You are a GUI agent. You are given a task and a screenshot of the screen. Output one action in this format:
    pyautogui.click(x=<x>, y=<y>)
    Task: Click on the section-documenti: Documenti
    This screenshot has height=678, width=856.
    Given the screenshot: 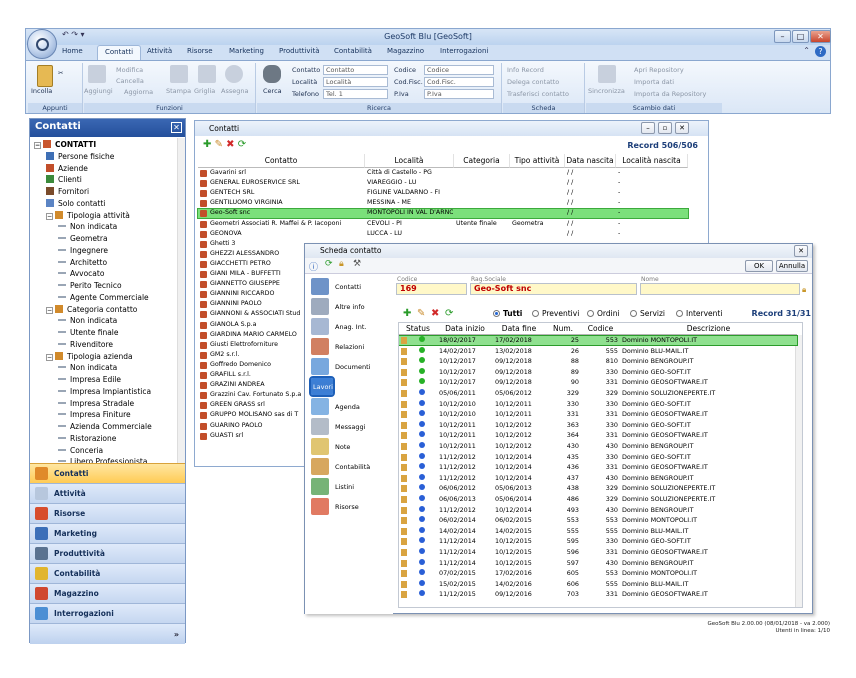 What is the action you would take?
    pyautogui.click(x=350, y=367)
    